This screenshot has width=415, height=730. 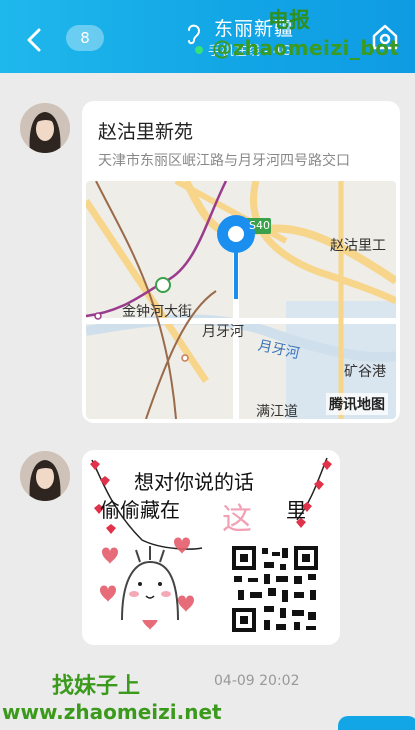 What do you see at coordinates (194, 34) in the screenshot?
I see `ear-icon` at bounding box center [194, 34].